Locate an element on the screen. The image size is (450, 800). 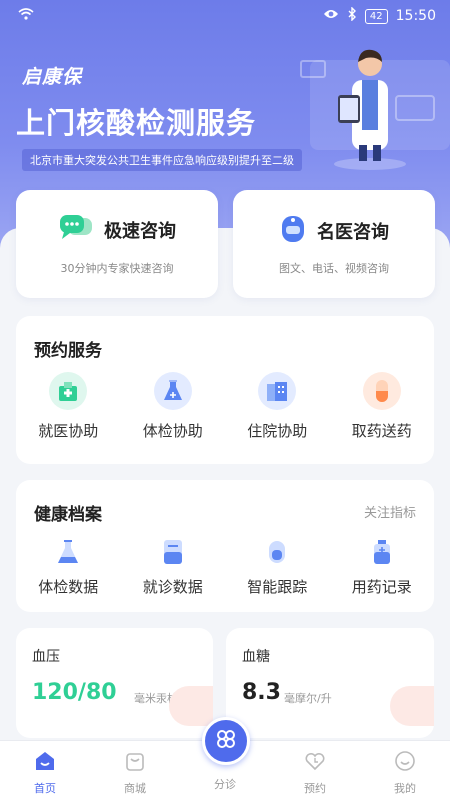
status-time: 15:50 is located at coordinates (415, 16).